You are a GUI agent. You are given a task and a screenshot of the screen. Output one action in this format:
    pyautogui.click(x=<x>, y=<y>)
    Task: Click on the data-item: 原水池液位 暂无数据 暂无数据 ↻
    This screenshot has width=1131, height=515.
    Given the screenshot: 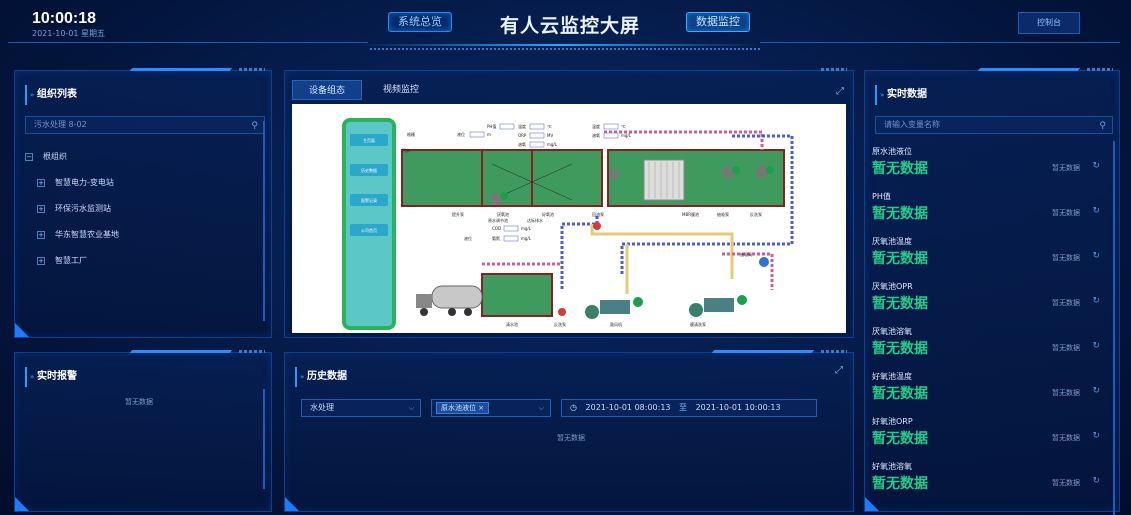 What is the action you would take?
    pyautogui.click(x=991, y=168)
    